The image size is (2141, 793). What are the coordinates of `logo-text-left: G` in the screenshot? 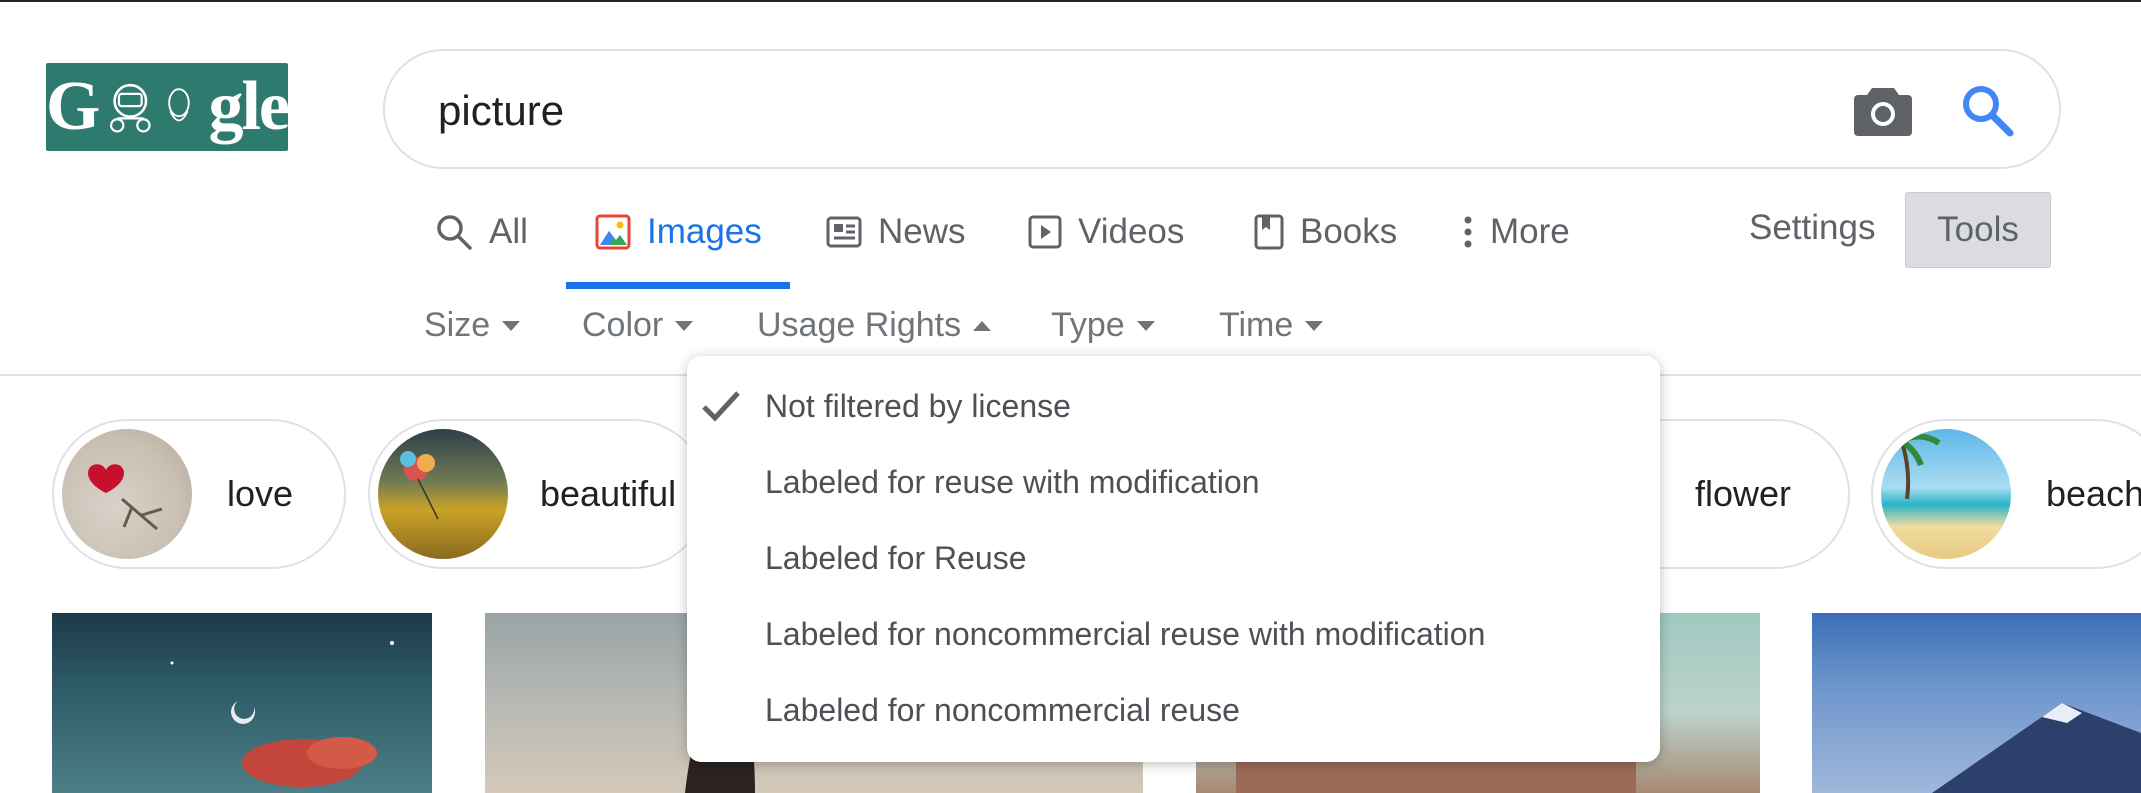 It's located at (73, 106).